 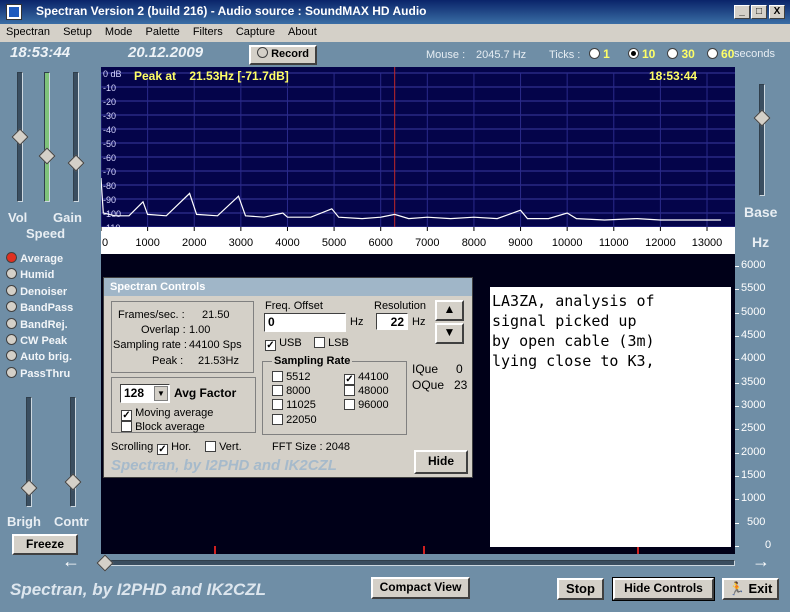 I want to click on vol-slider-thumb, so click(x=20, y=137).